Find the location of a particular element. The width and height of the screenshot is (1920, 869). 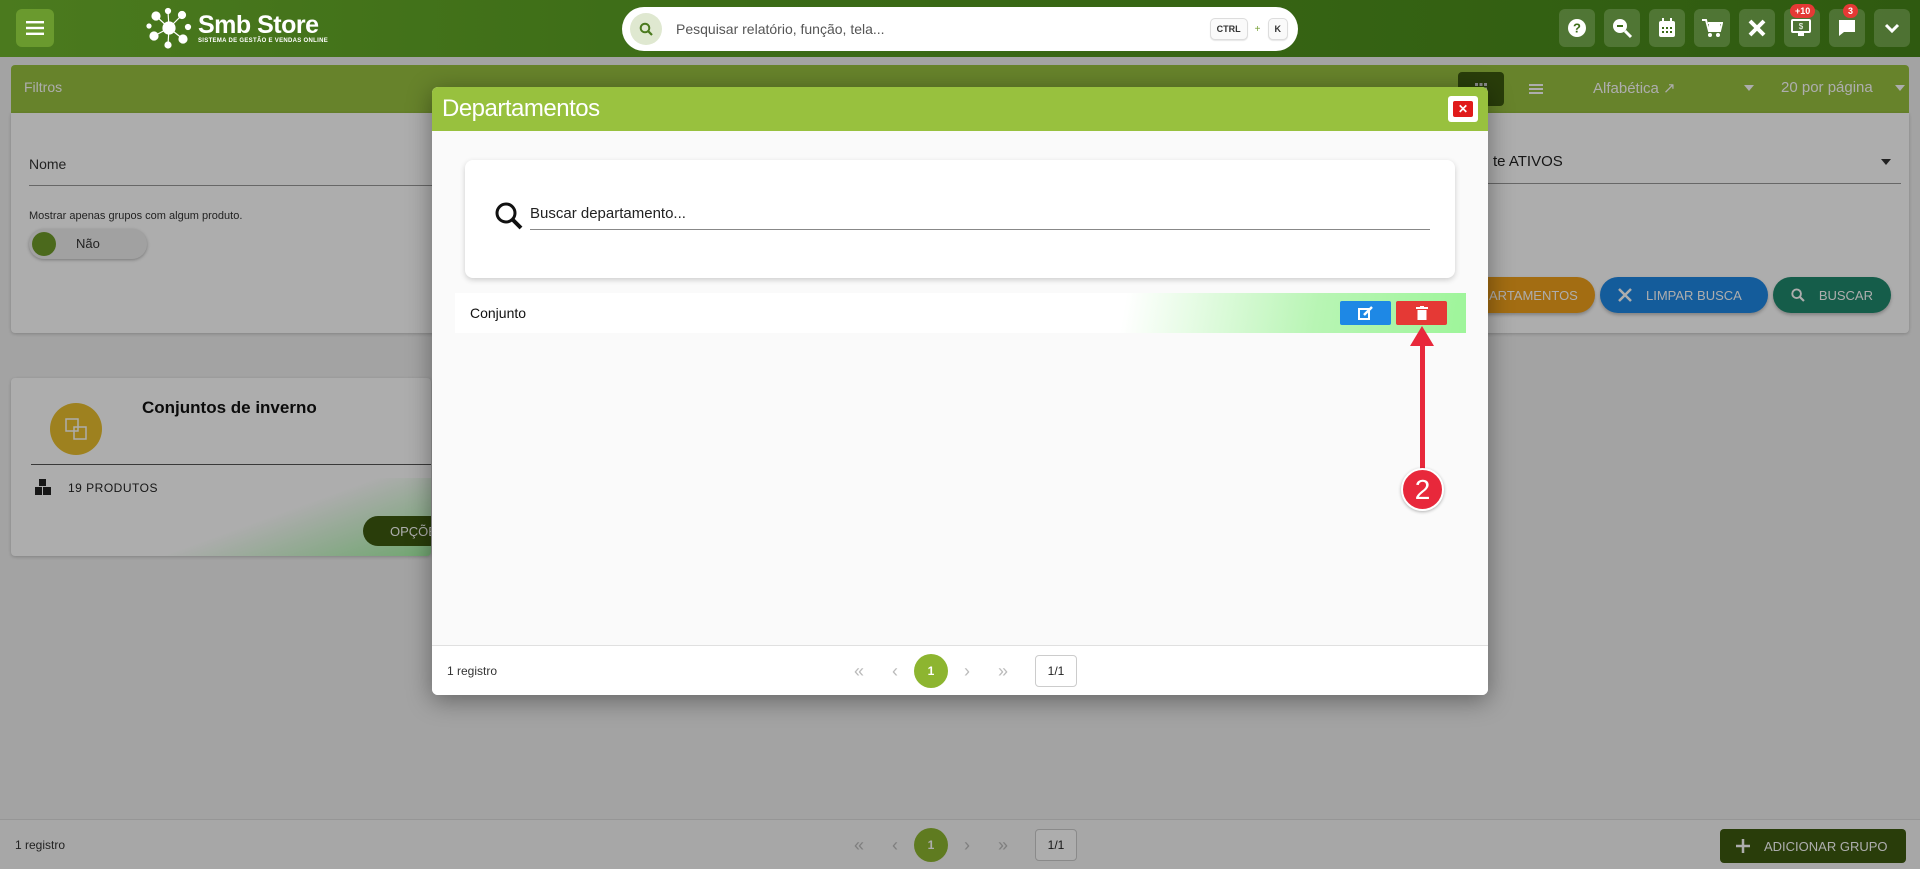

shortcut-k: K is located at coordinates (1277, 29).